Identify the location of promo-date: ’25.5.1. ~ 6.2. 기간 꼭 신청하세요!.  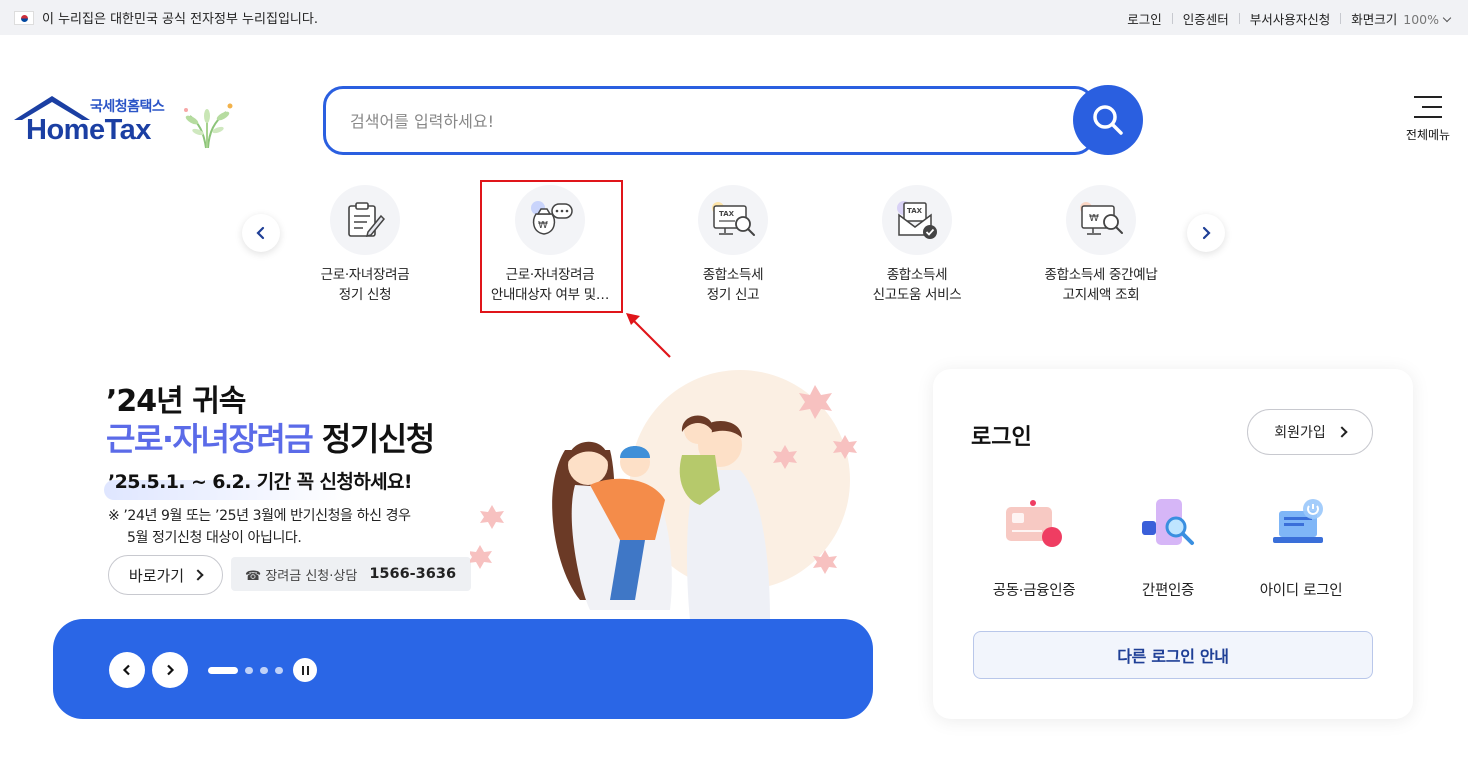
(260, 482).